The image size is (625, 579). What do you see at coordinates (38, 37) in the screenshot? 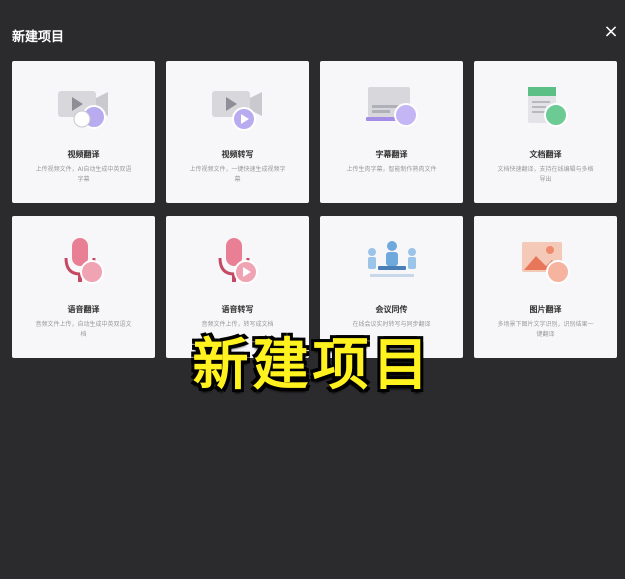
I see `dialog-title: 新建项目` at bounding box center [38, 37].